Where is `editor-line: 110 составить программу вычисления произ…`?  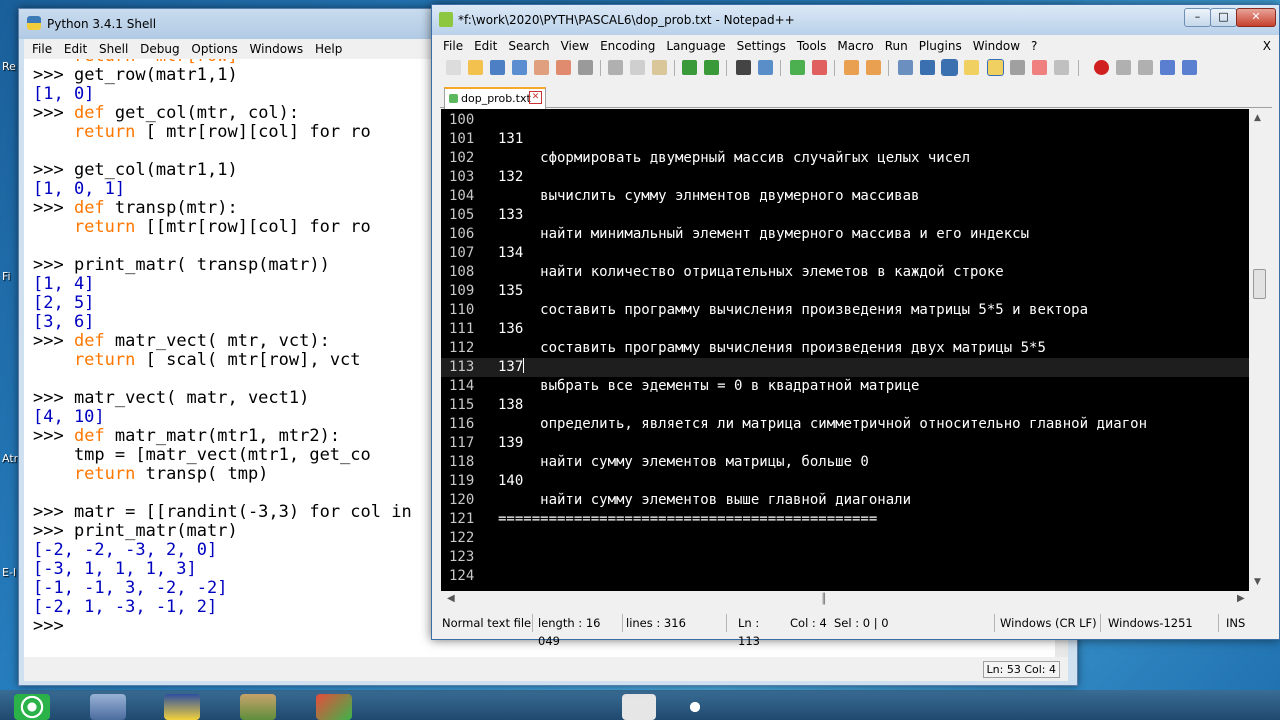
editor-line: 110 составить программу вычисления произ… is located at coordinates (845, 310).